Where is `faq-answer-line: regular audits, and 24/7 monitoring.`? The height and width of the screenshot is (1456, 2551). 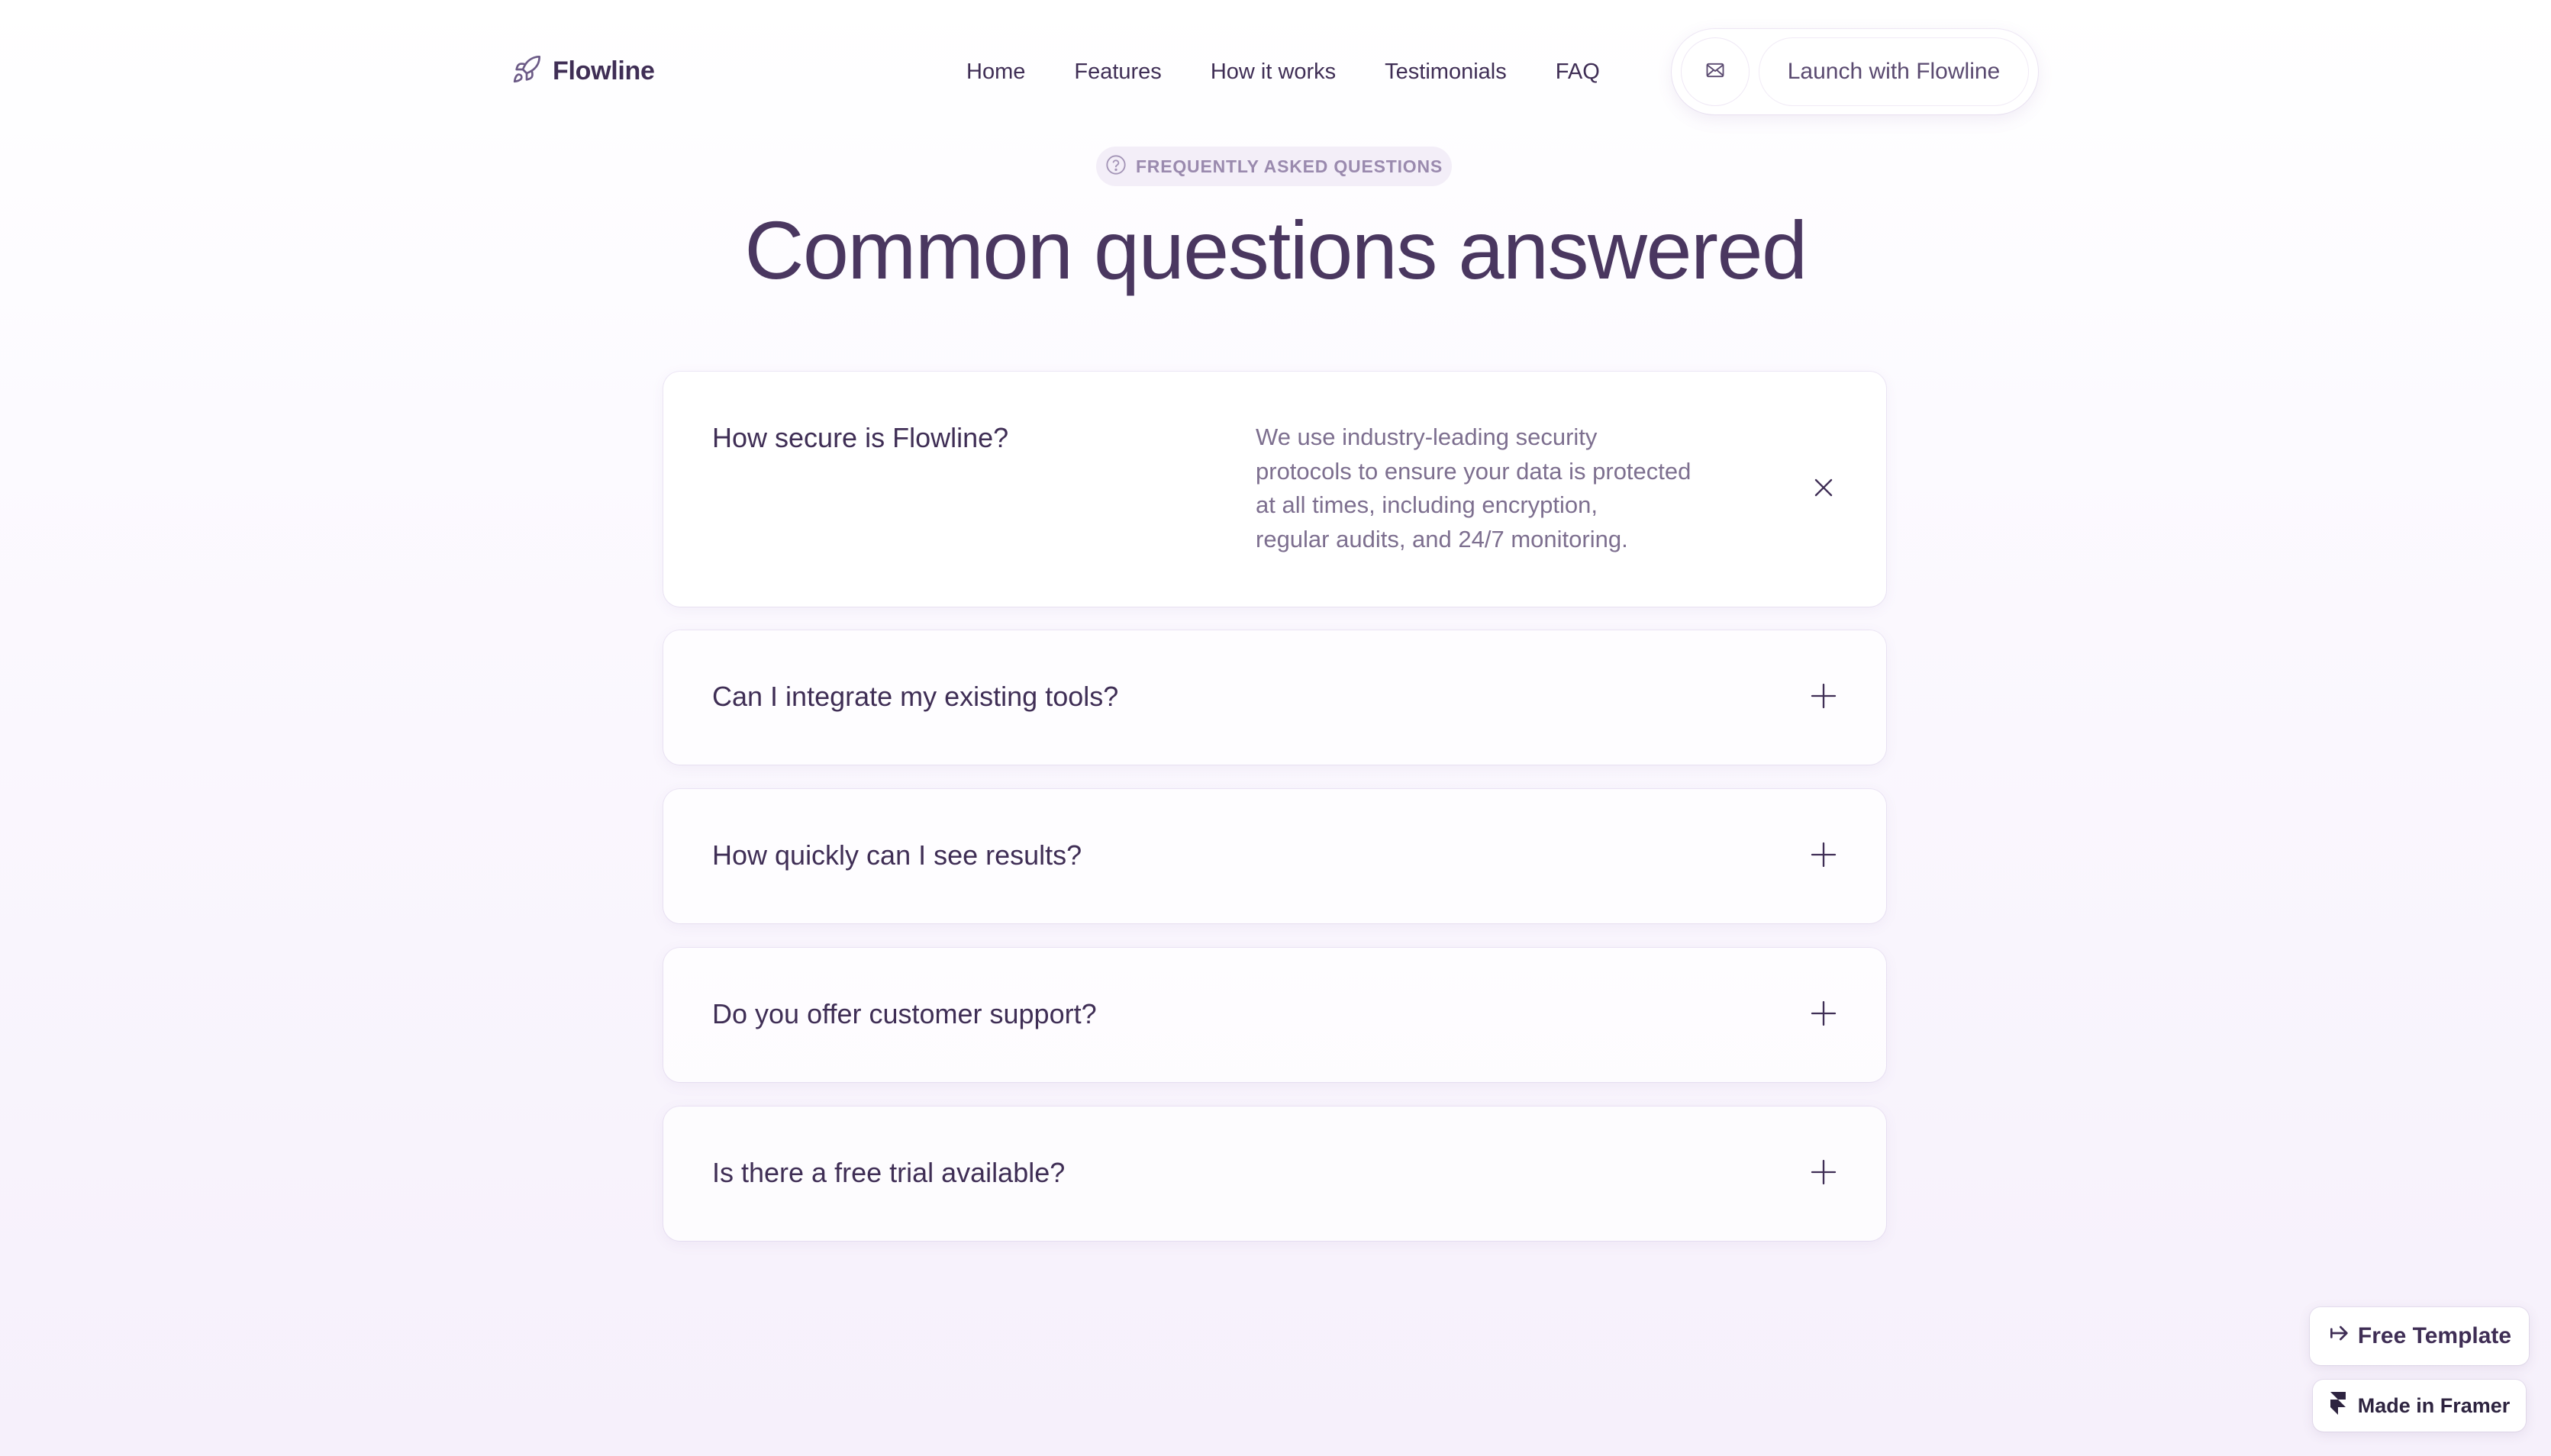 faq-answer-line: regular audits, and 24/7 monitoring. is located at coordinates (1442, 538).